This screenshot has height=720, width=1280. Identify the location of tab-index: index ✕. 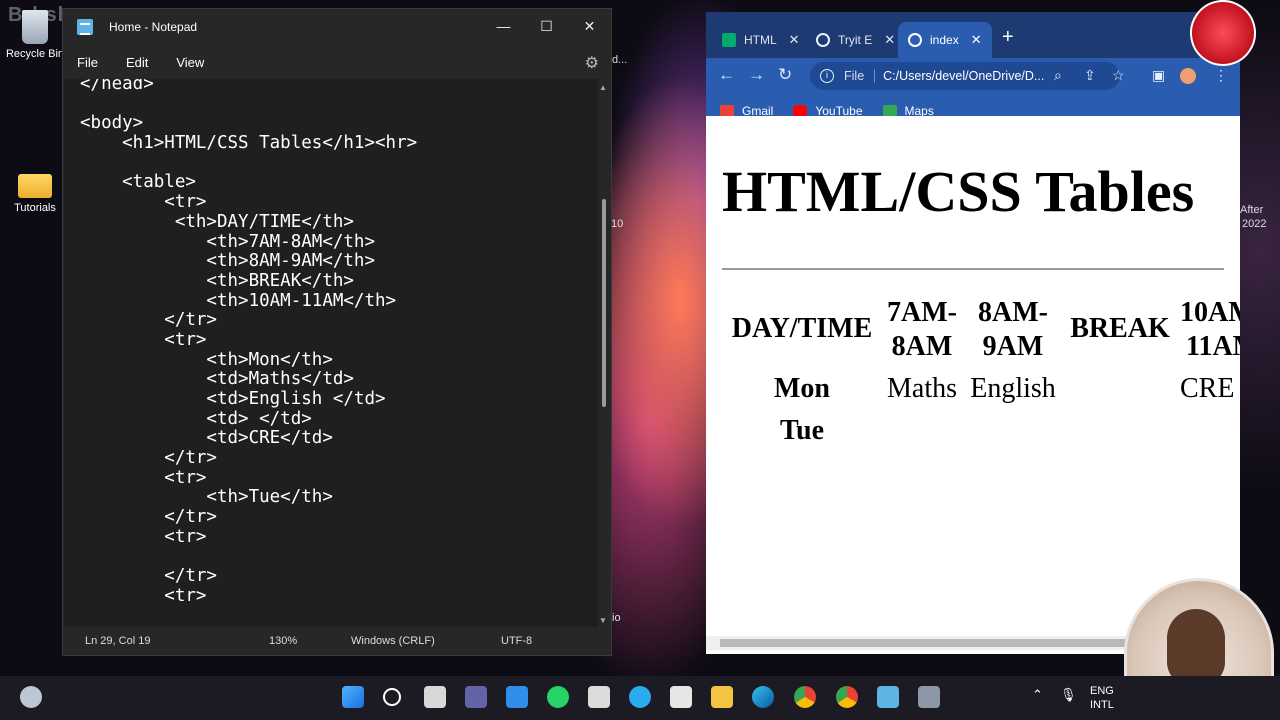
(945, 40).